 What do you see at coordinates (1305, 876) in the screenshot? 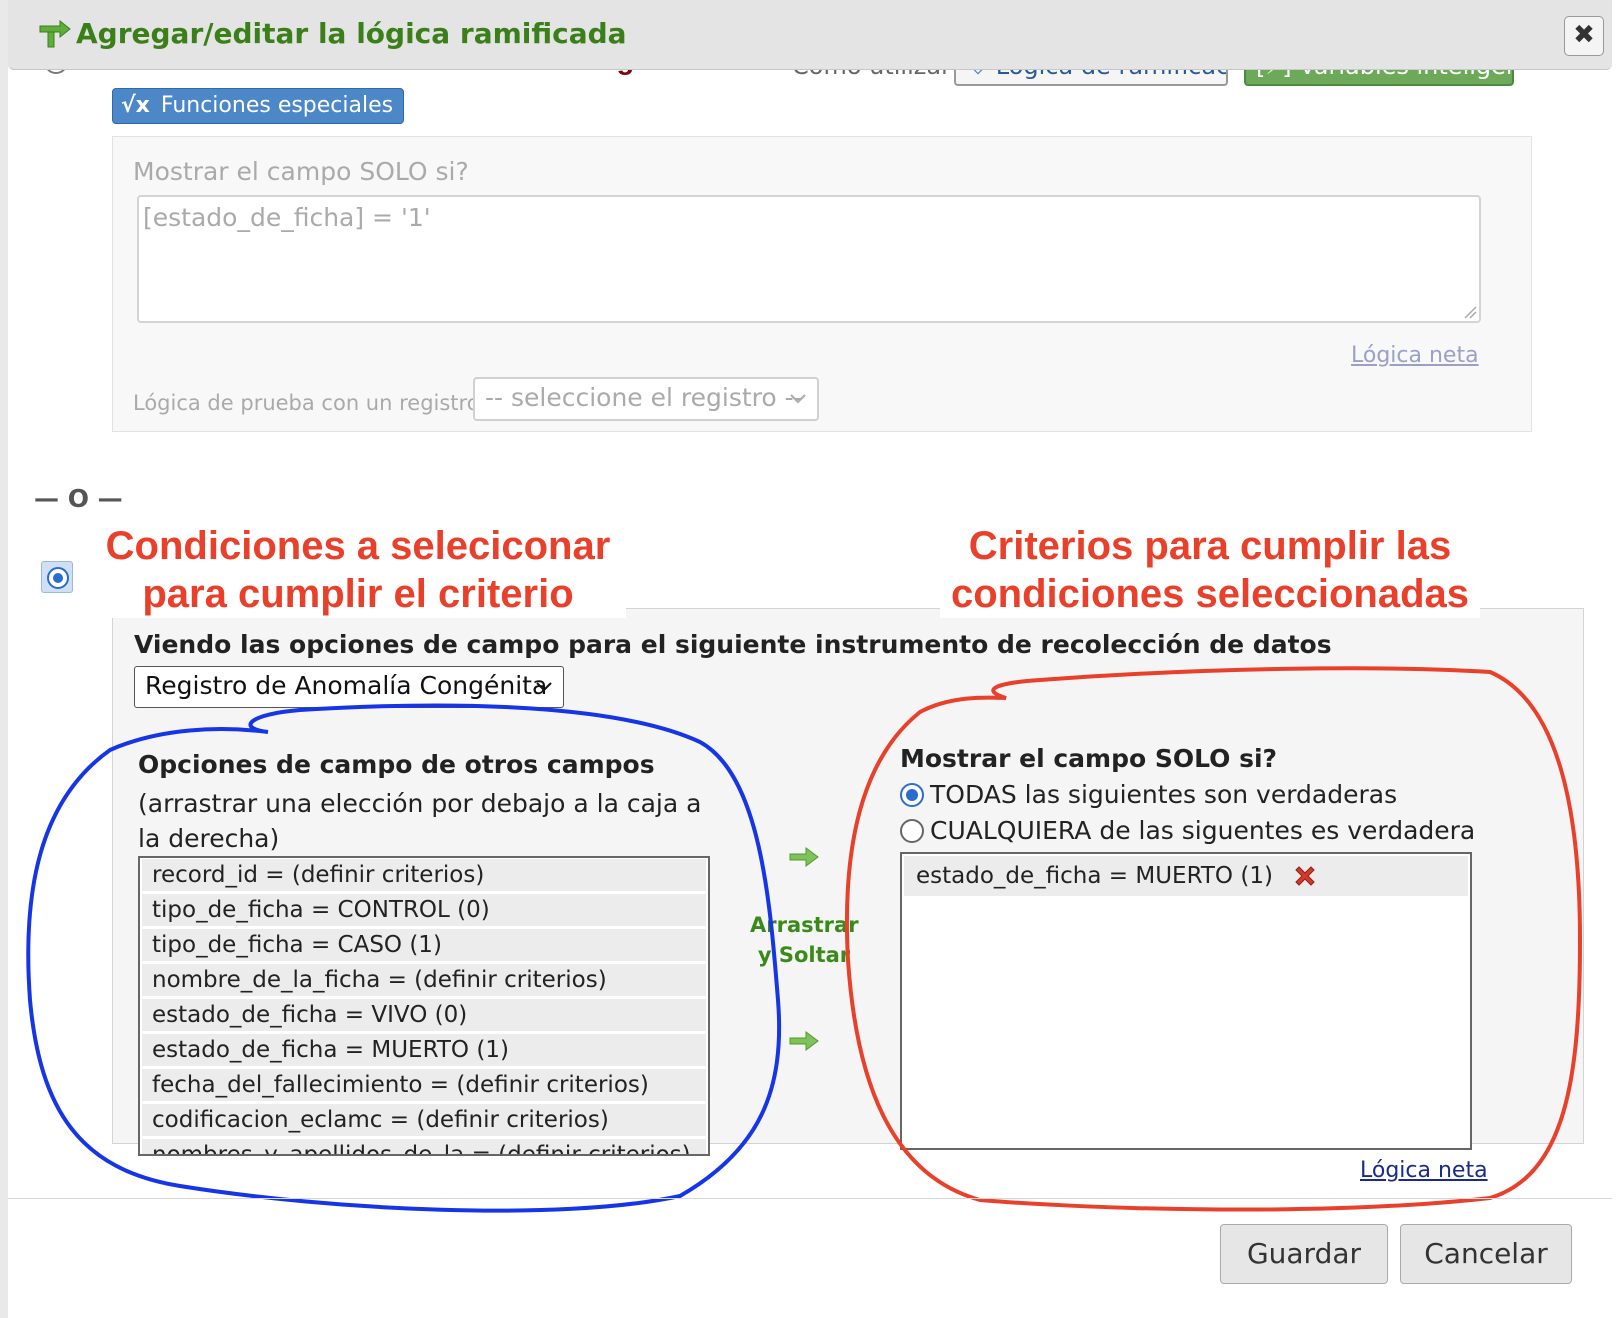
I see `delete-icon` at bounding box center [1305, 876].